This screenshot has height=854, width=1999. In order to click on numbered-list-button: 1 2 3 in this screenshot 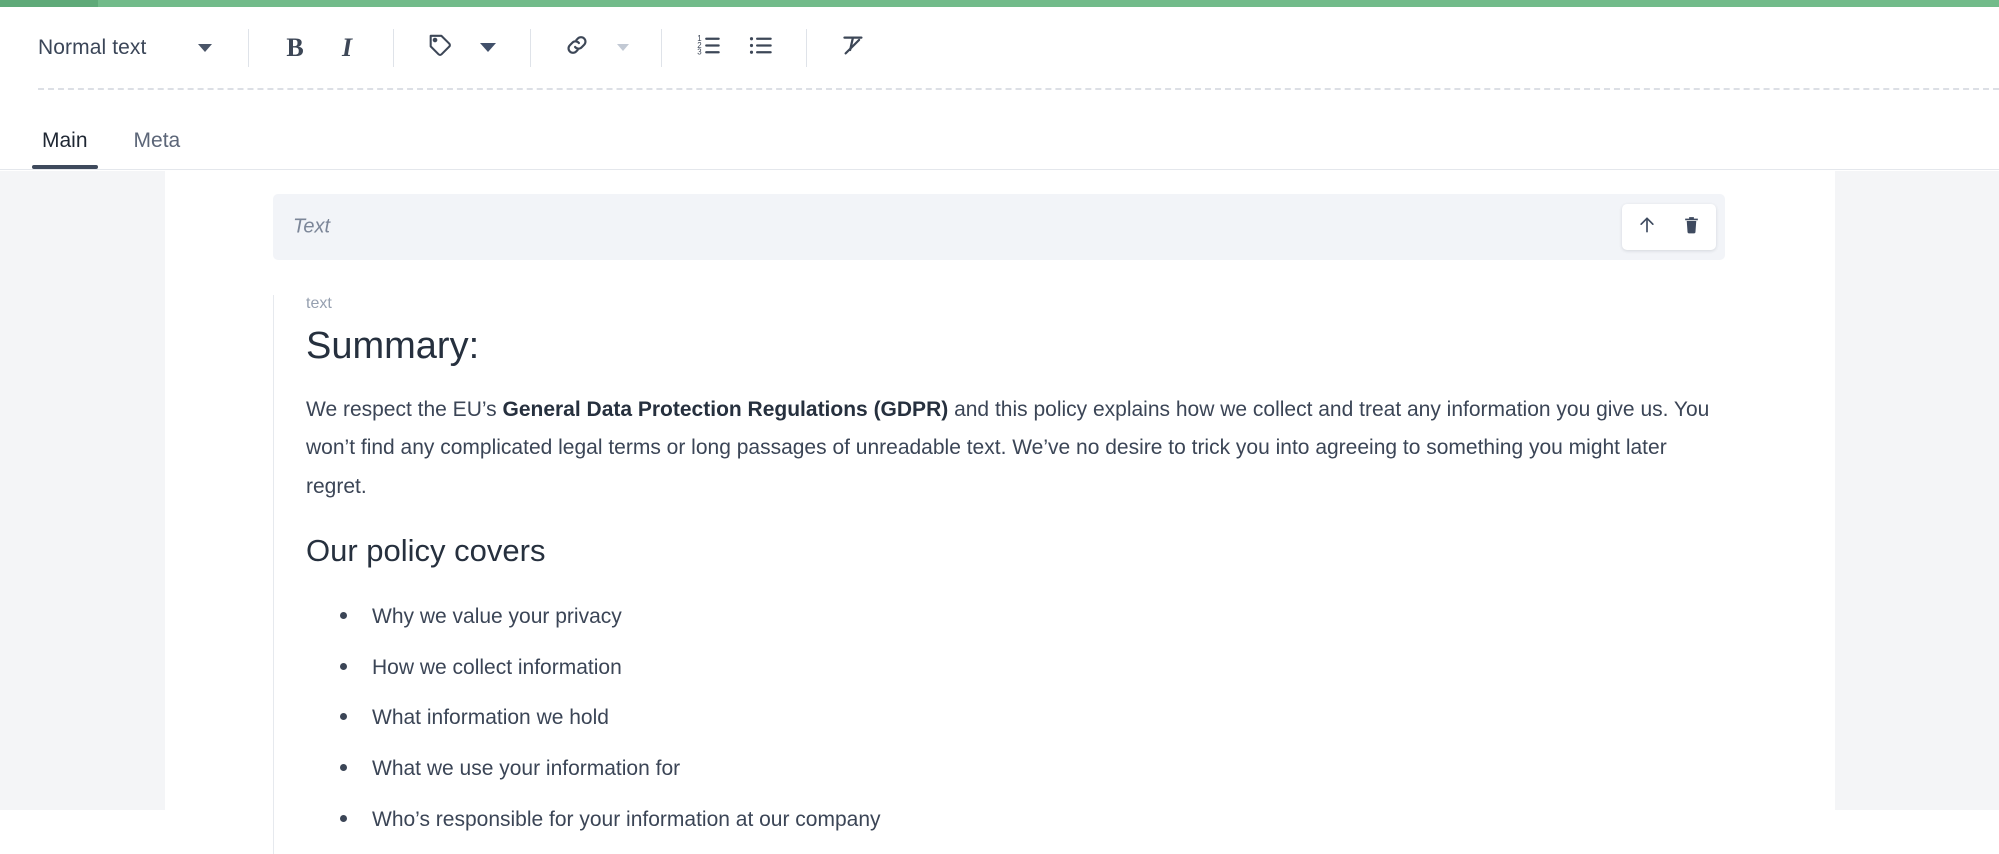, I will do `click(708, 48)`.